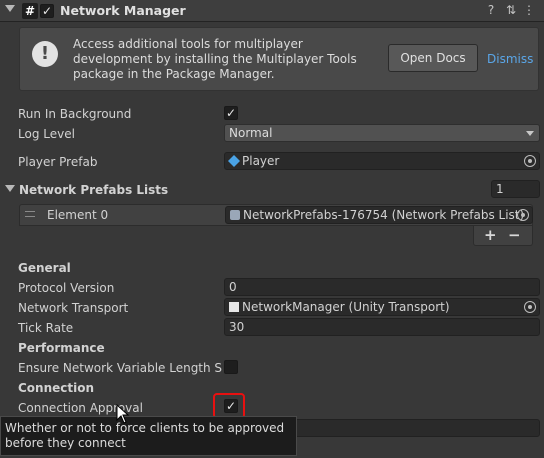 Image resolution: width=544 pixels, height=458 pixels. What do you see at coordinates (261, 161) in the screenshot?
I see `player-prefab-value: Player` at bounding box center [261, 161].